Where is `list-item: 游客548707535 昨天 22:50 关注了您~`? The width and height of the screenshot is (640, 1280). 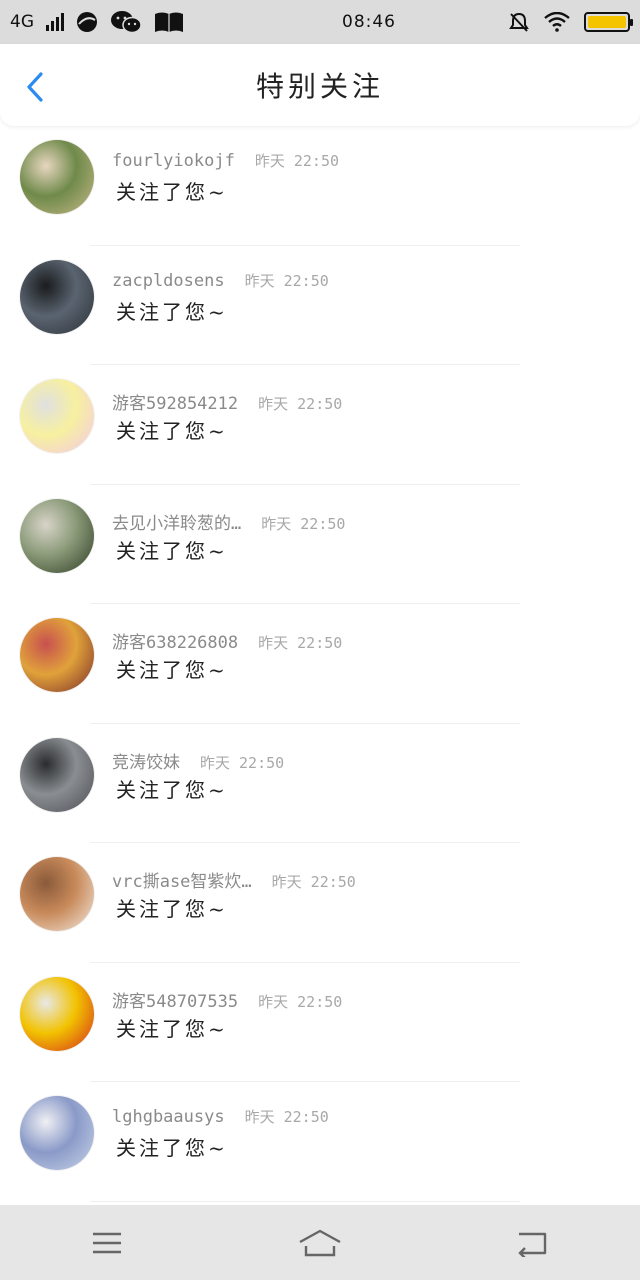
list-item: 游客548707535 昨天 22:50 关注了您~ is located at coordinates (320, 1022).